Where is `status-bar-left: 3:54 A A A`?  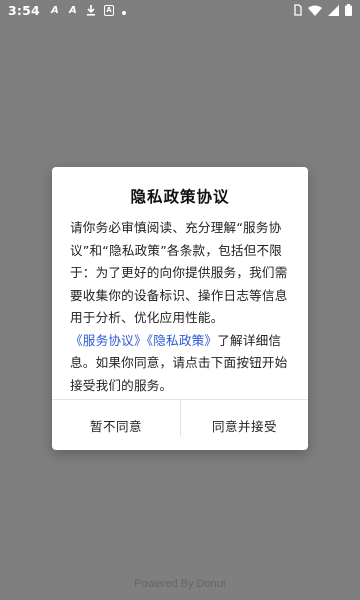
status-bar-left: 3:54 A A A is located at coordinates (71, 10).